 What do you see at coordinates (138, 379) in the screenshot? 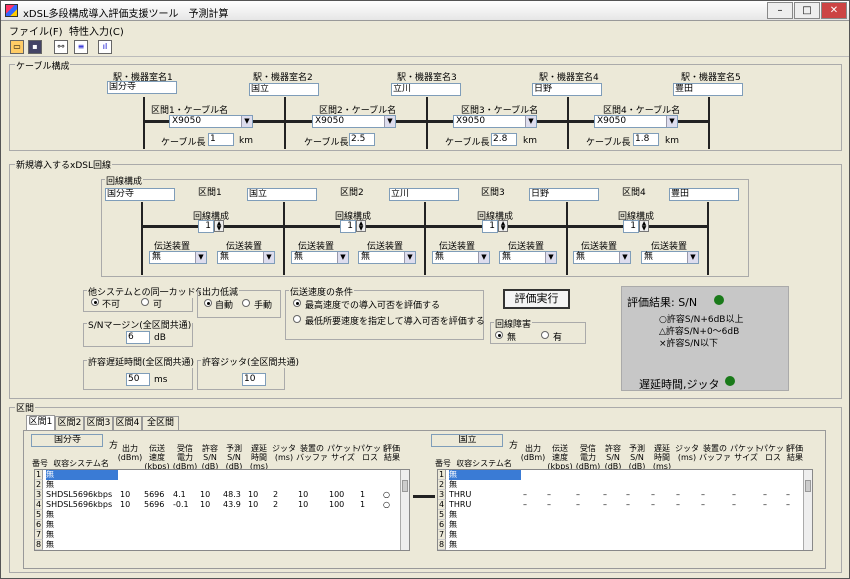
I see `delay-input: 50` at bounding box center [138, 379].